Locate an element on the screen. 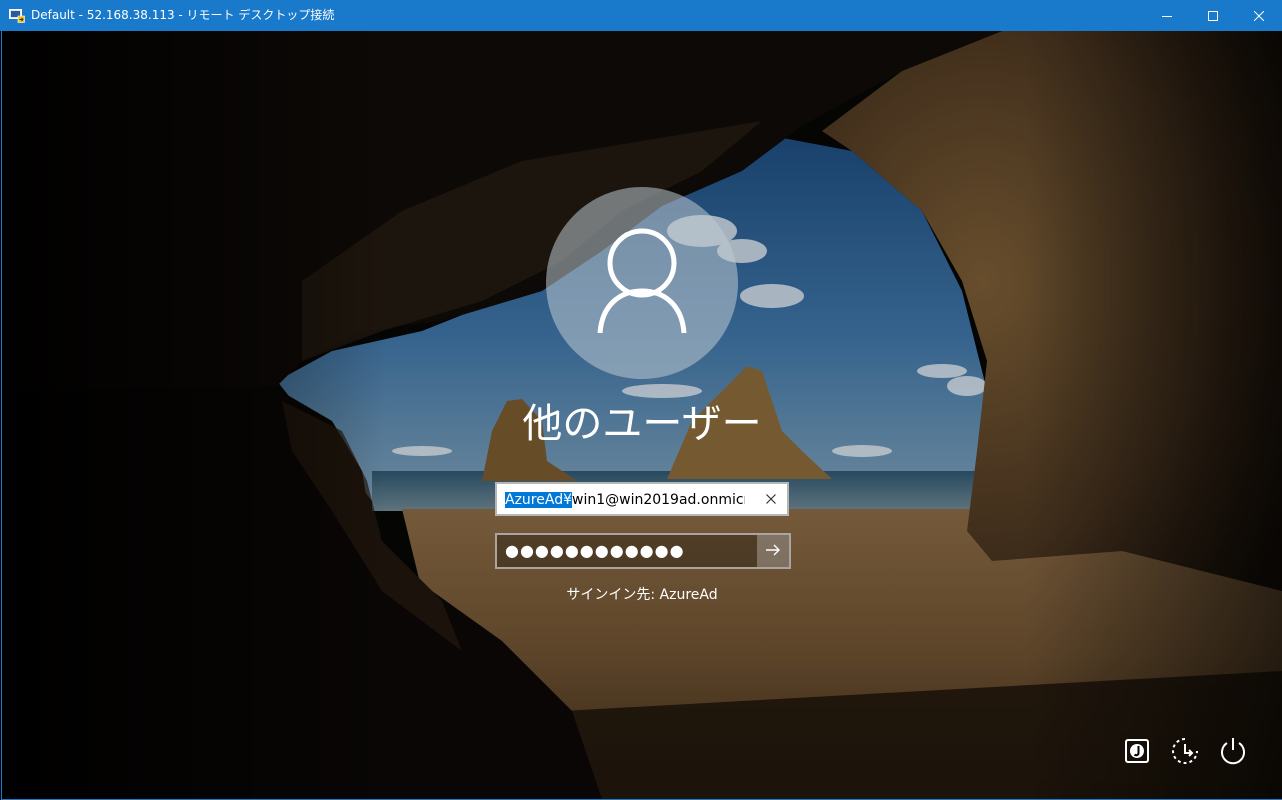 This screenshot has height=800, width=1282. username-input: AzureAd¥win1@win2019ad.onmicros is located at coordinates (642, 499).